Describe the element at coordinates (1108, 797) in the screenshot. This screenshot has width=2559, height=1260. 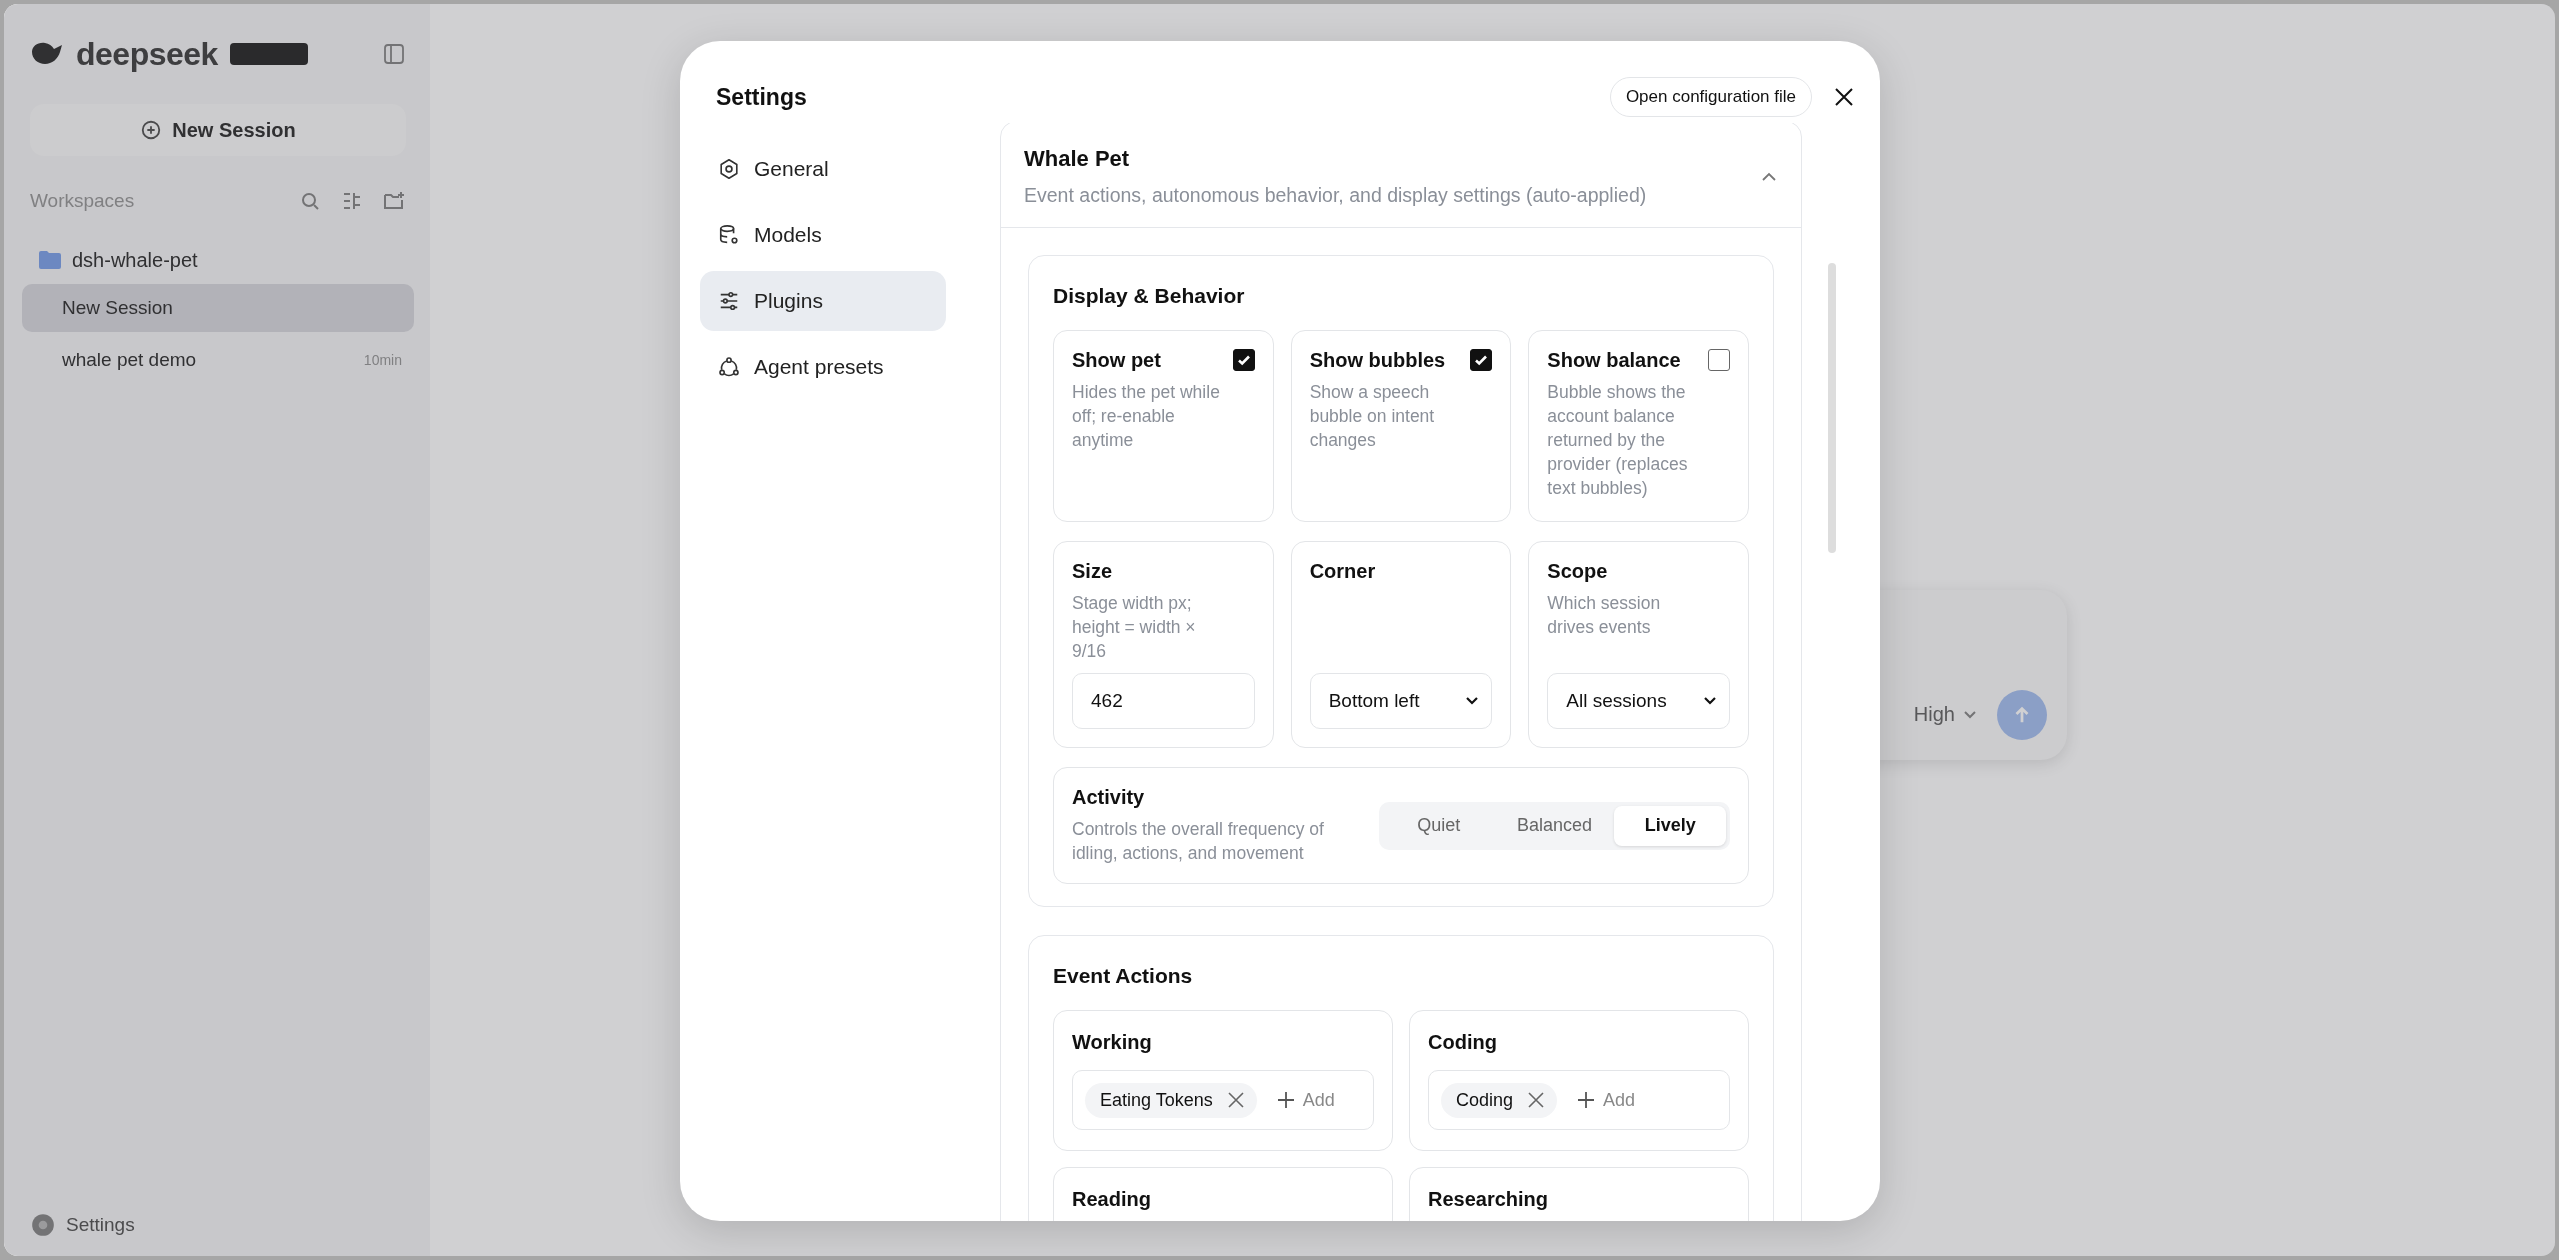
I see `setting-title: Activity` at that location.